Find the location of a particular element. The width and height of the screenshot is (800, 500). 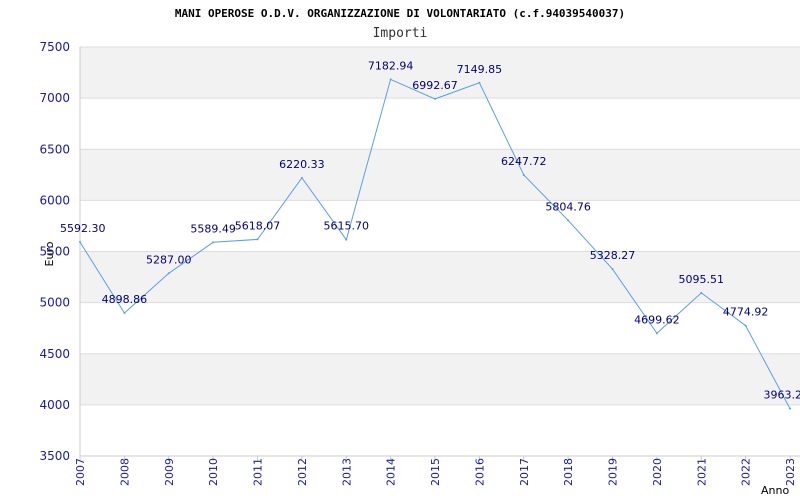

x-tick-label: 2015 is located at coordinates (435, 472).